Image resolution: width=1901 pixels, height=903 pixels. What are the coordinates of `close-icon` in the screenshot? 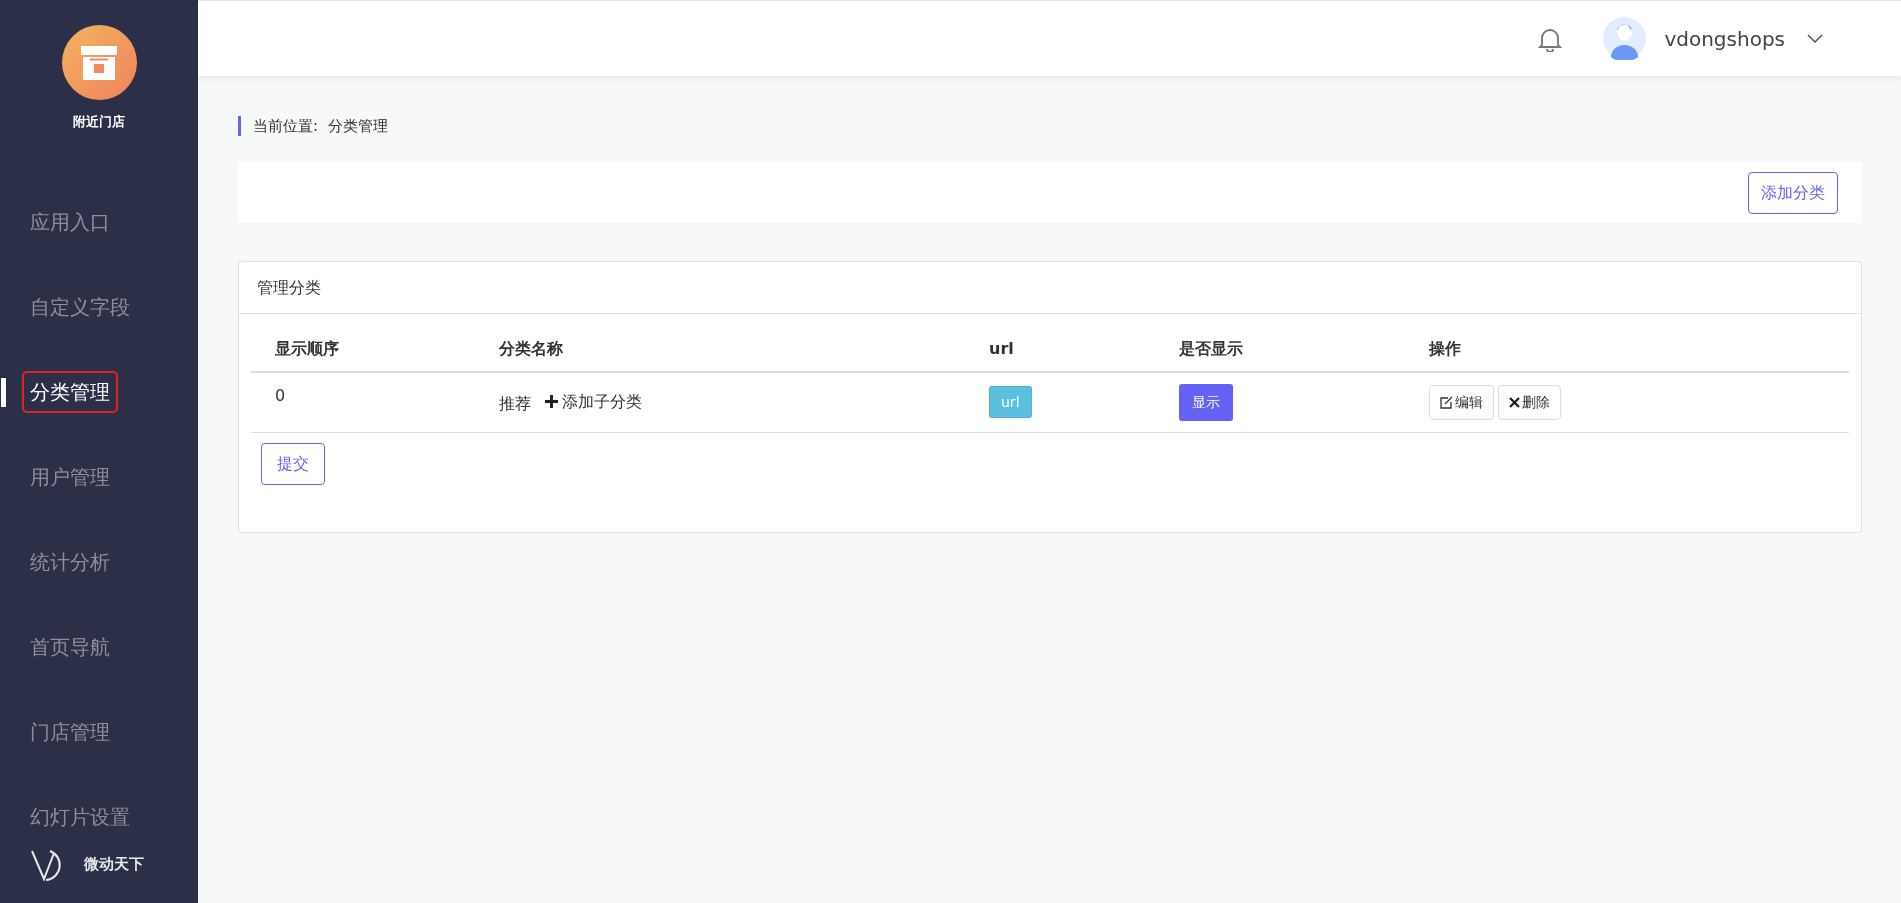 It's located at (1514, 402).